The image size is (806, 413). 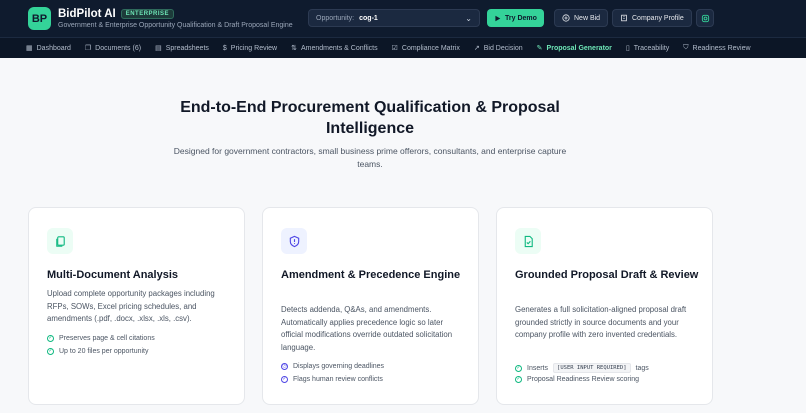 I want to click on try-demo-button: Try Demo, so click(x=515, y=18).